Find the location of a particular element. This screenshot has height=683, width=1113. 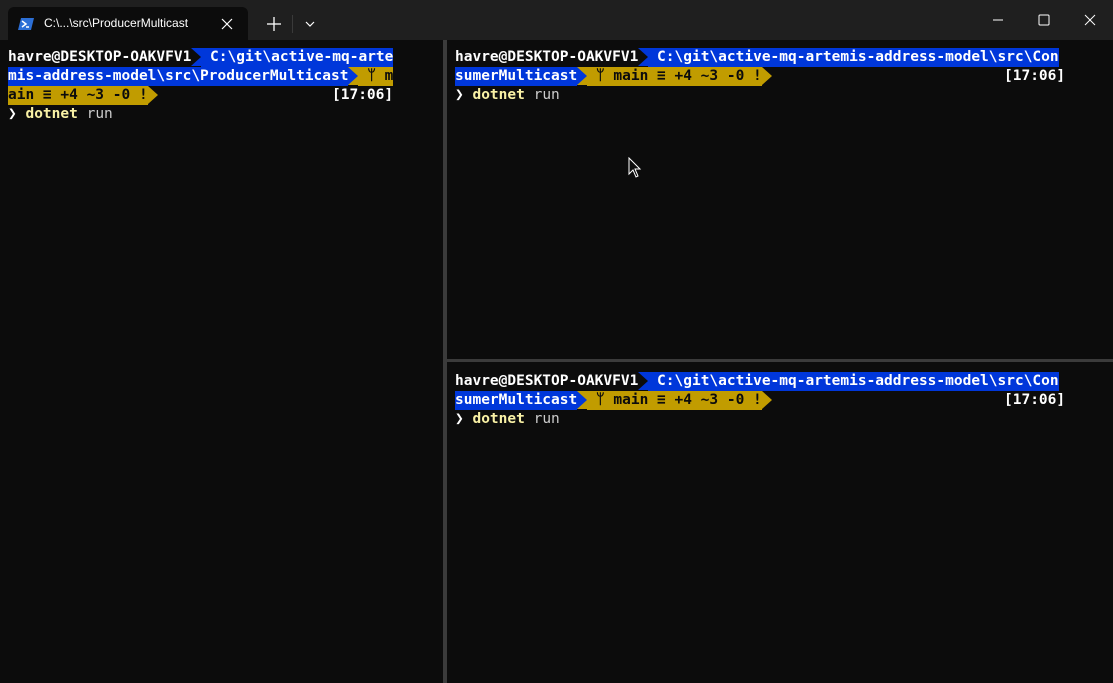

new-tab-plus-icon is located at coordinates (274, 24).